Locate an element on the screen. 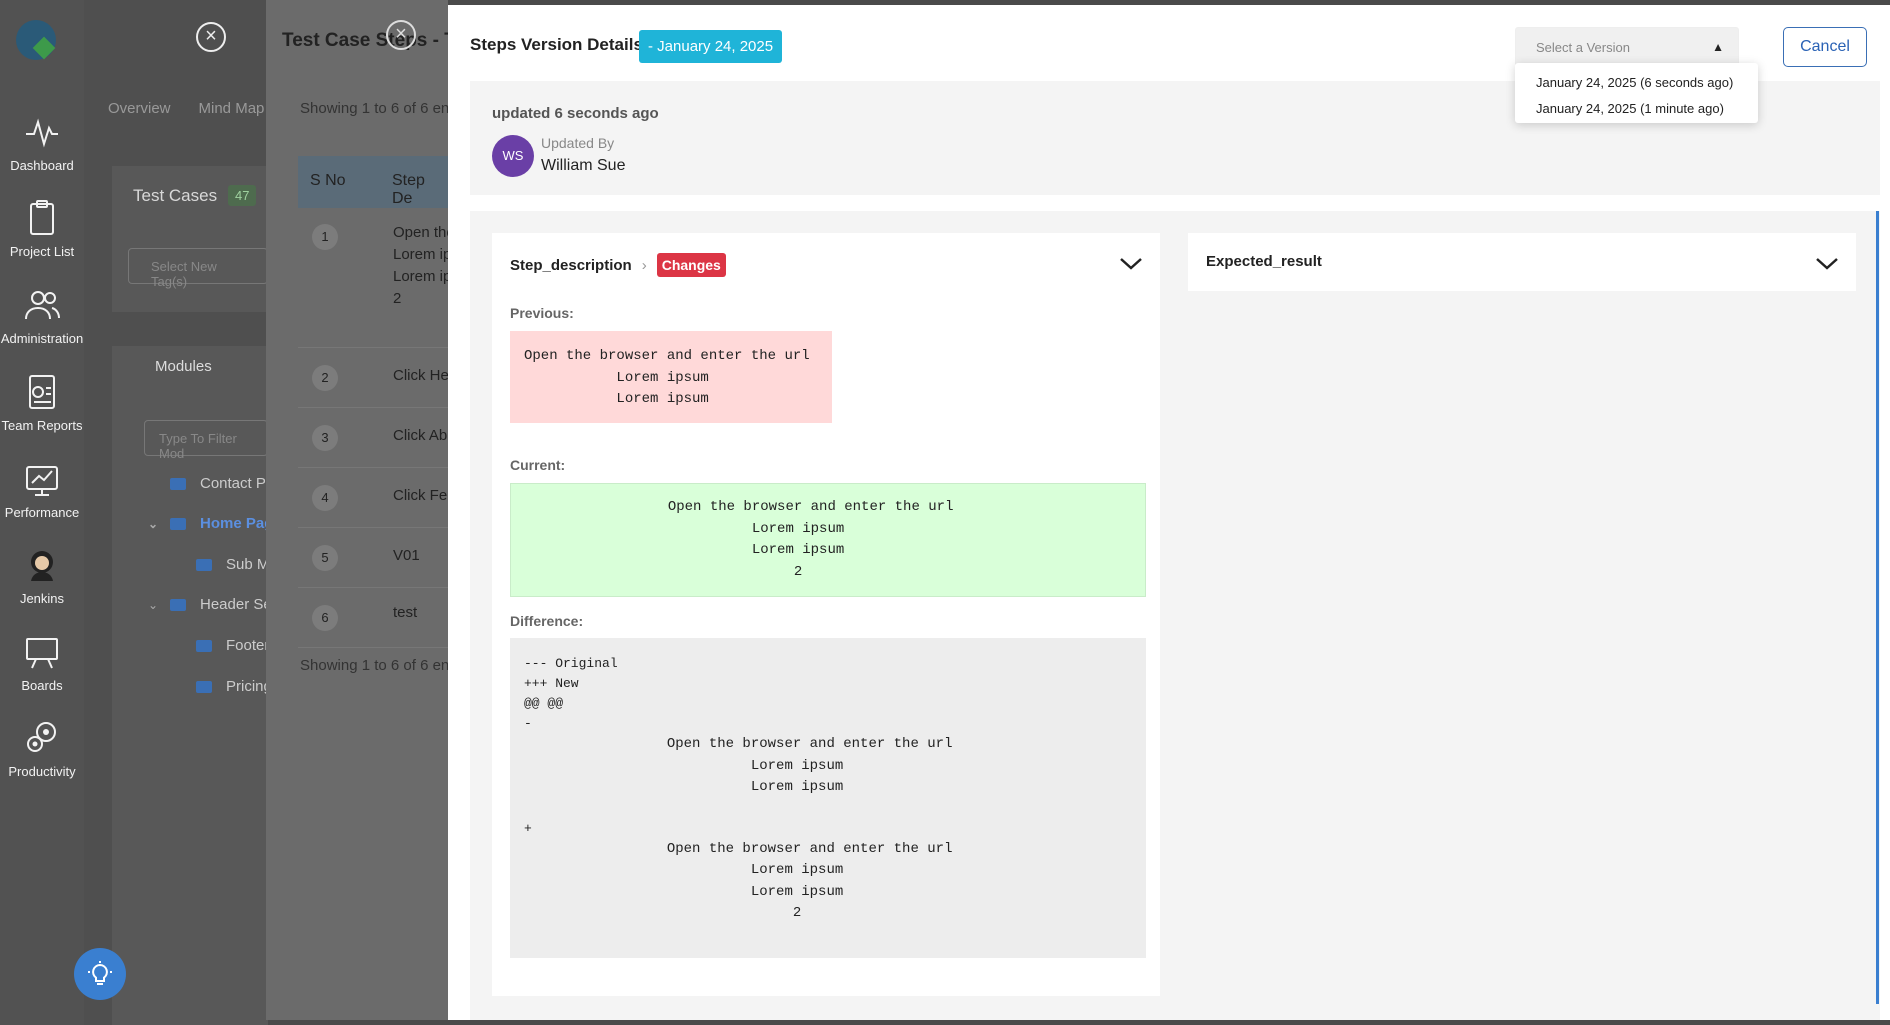  table-row: 3 Click Ab is located at coordinates (373, 438).